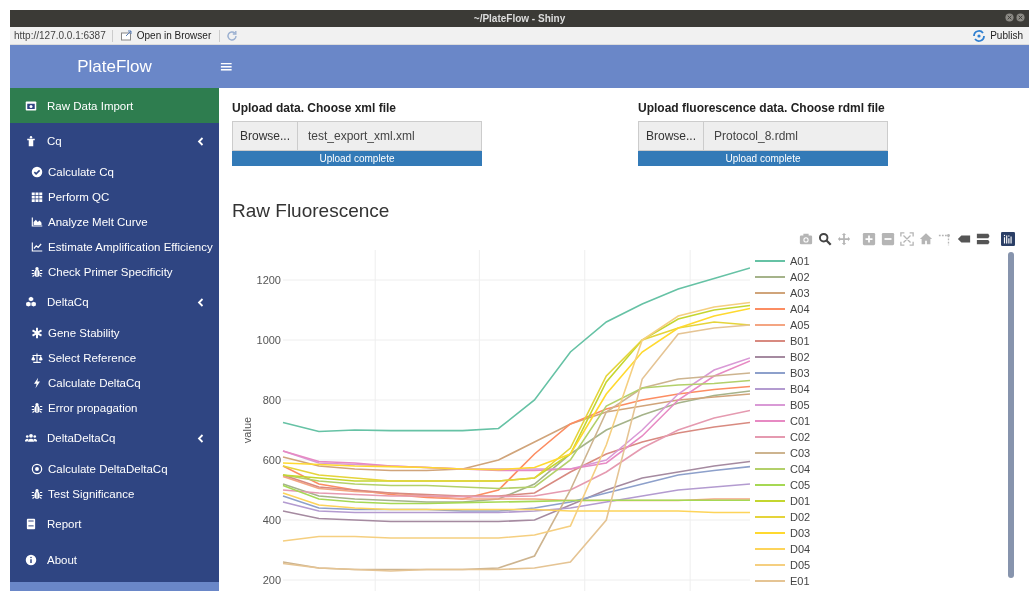 This screenshot has width=1029, height=591. Describe the element at coordinates (37, 221) in the screenshot. I see `area-chart-icon` at that location.